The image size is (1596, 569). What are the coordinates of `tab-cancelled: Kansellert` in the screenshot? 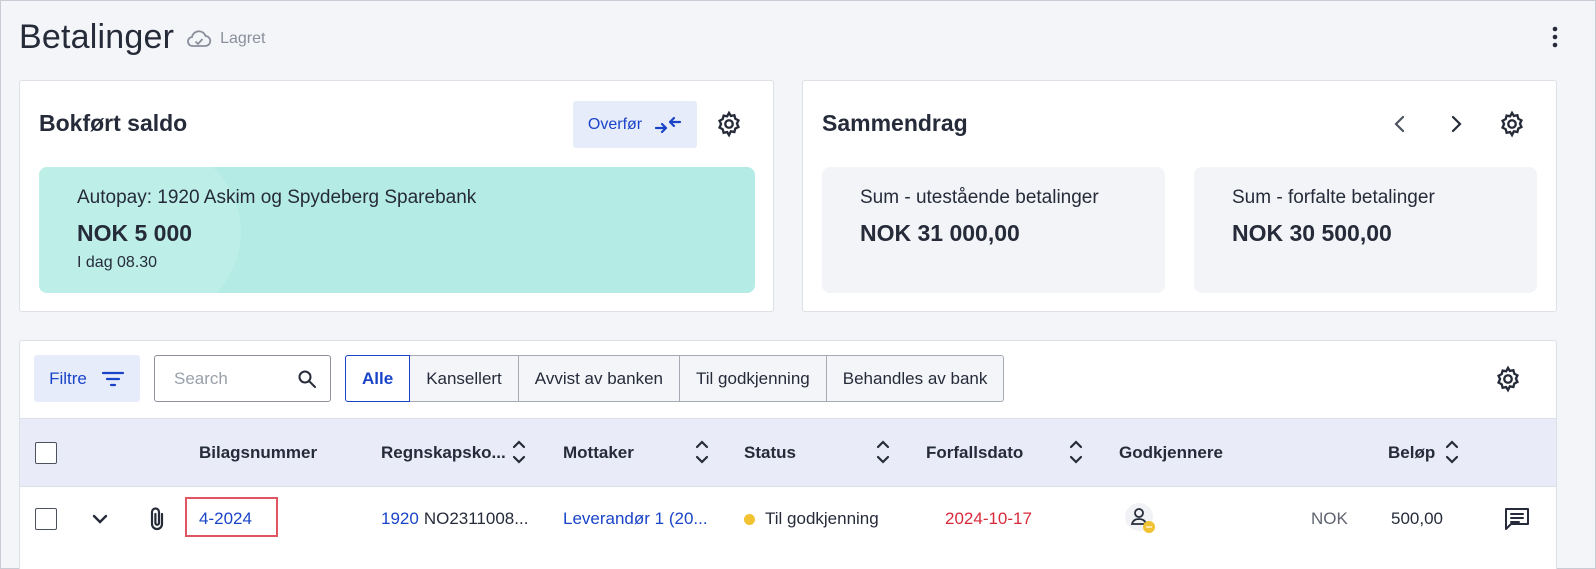 It's located at (464, 378).